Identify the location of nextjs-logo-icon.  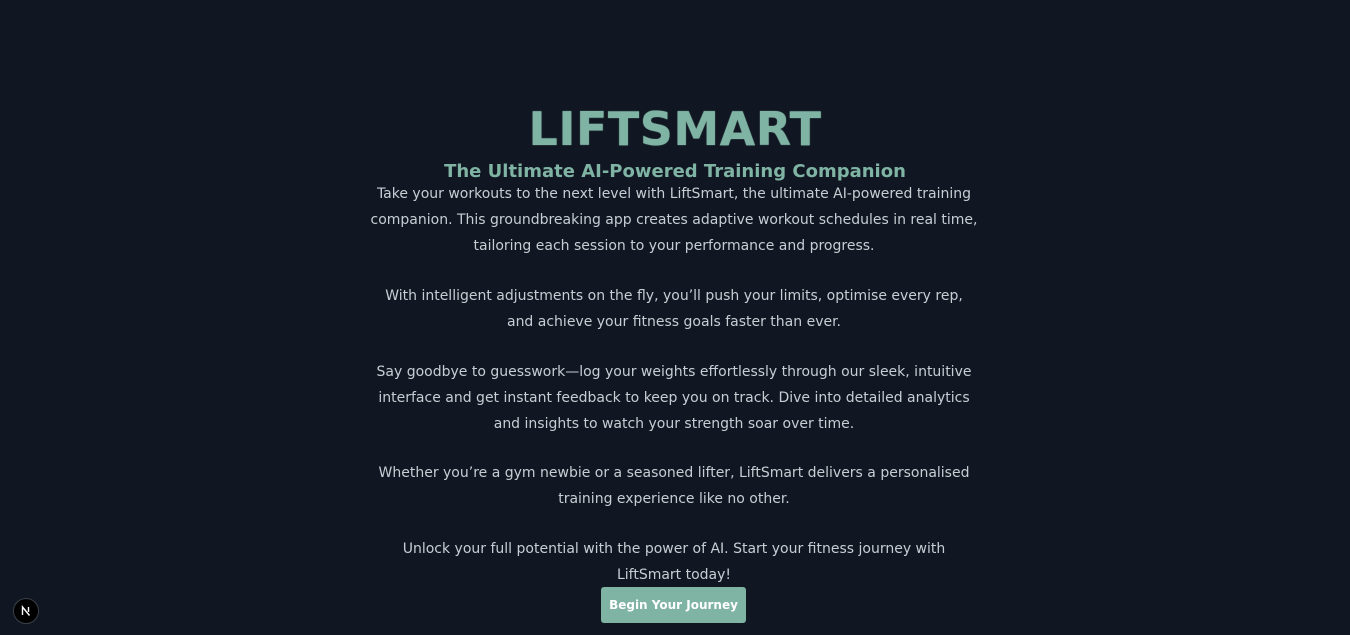
(26, 611).